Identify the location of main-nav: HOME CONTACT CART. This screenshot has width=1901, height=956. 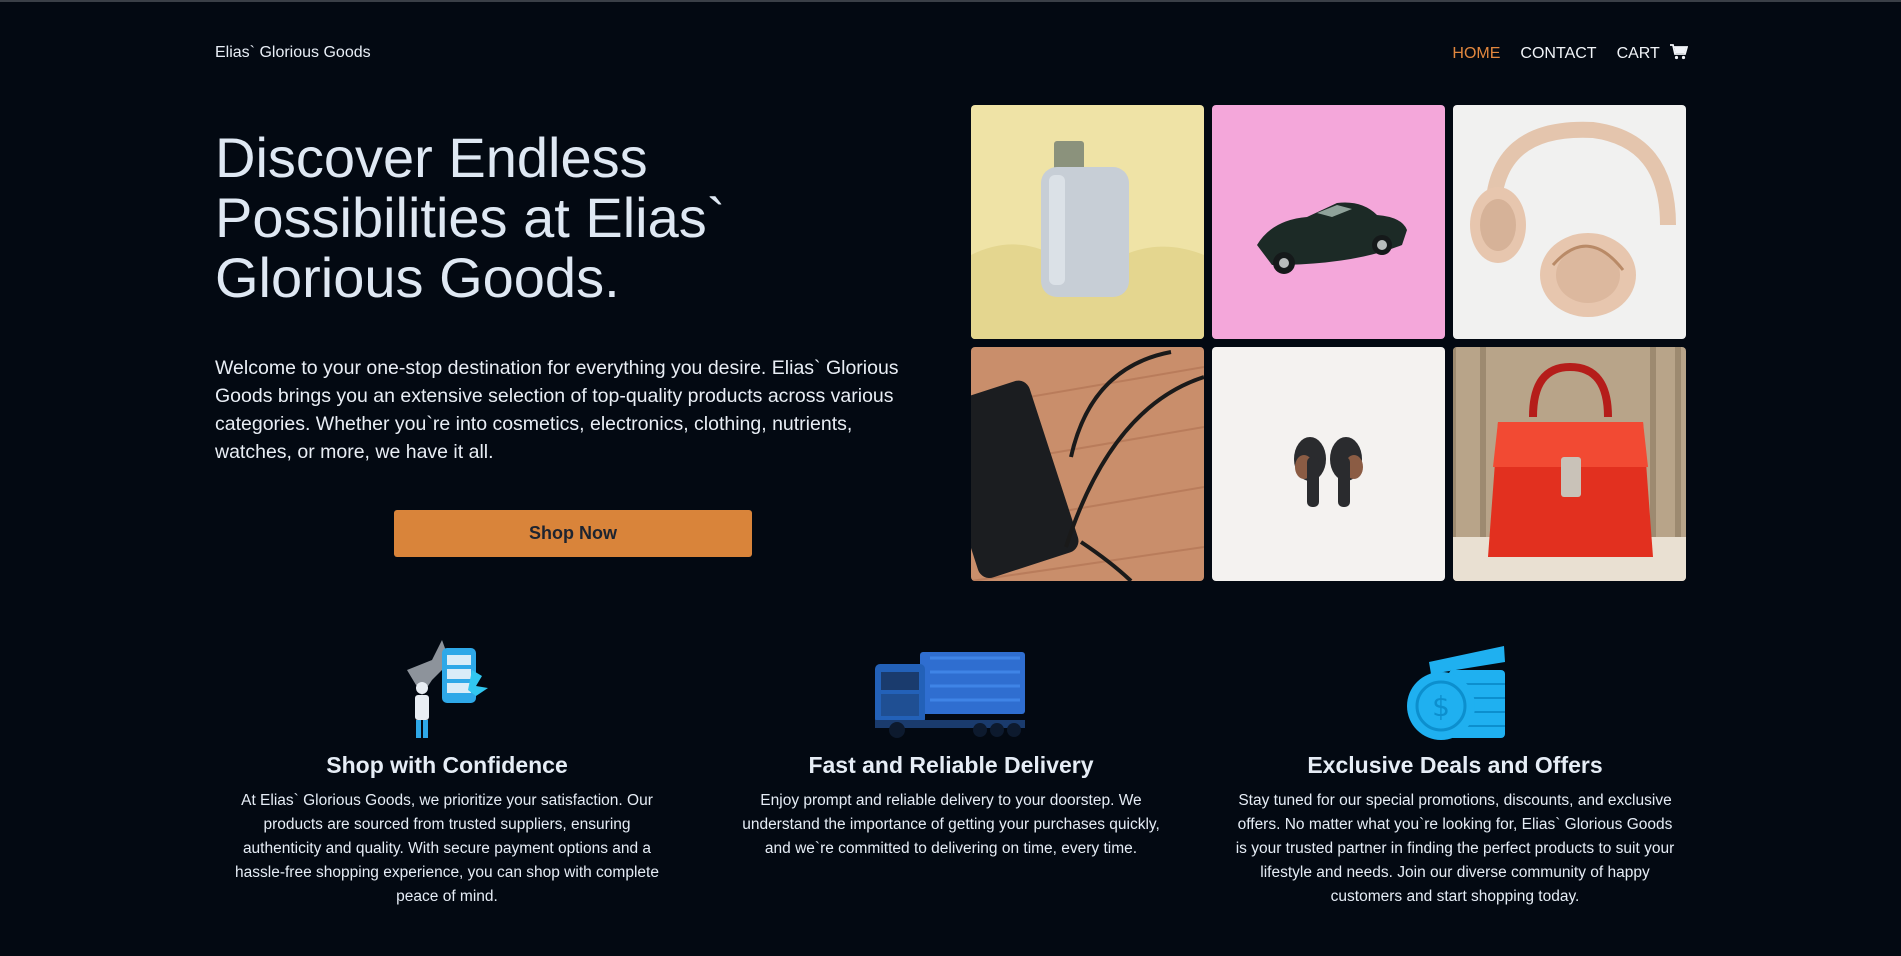
(1570, 53).